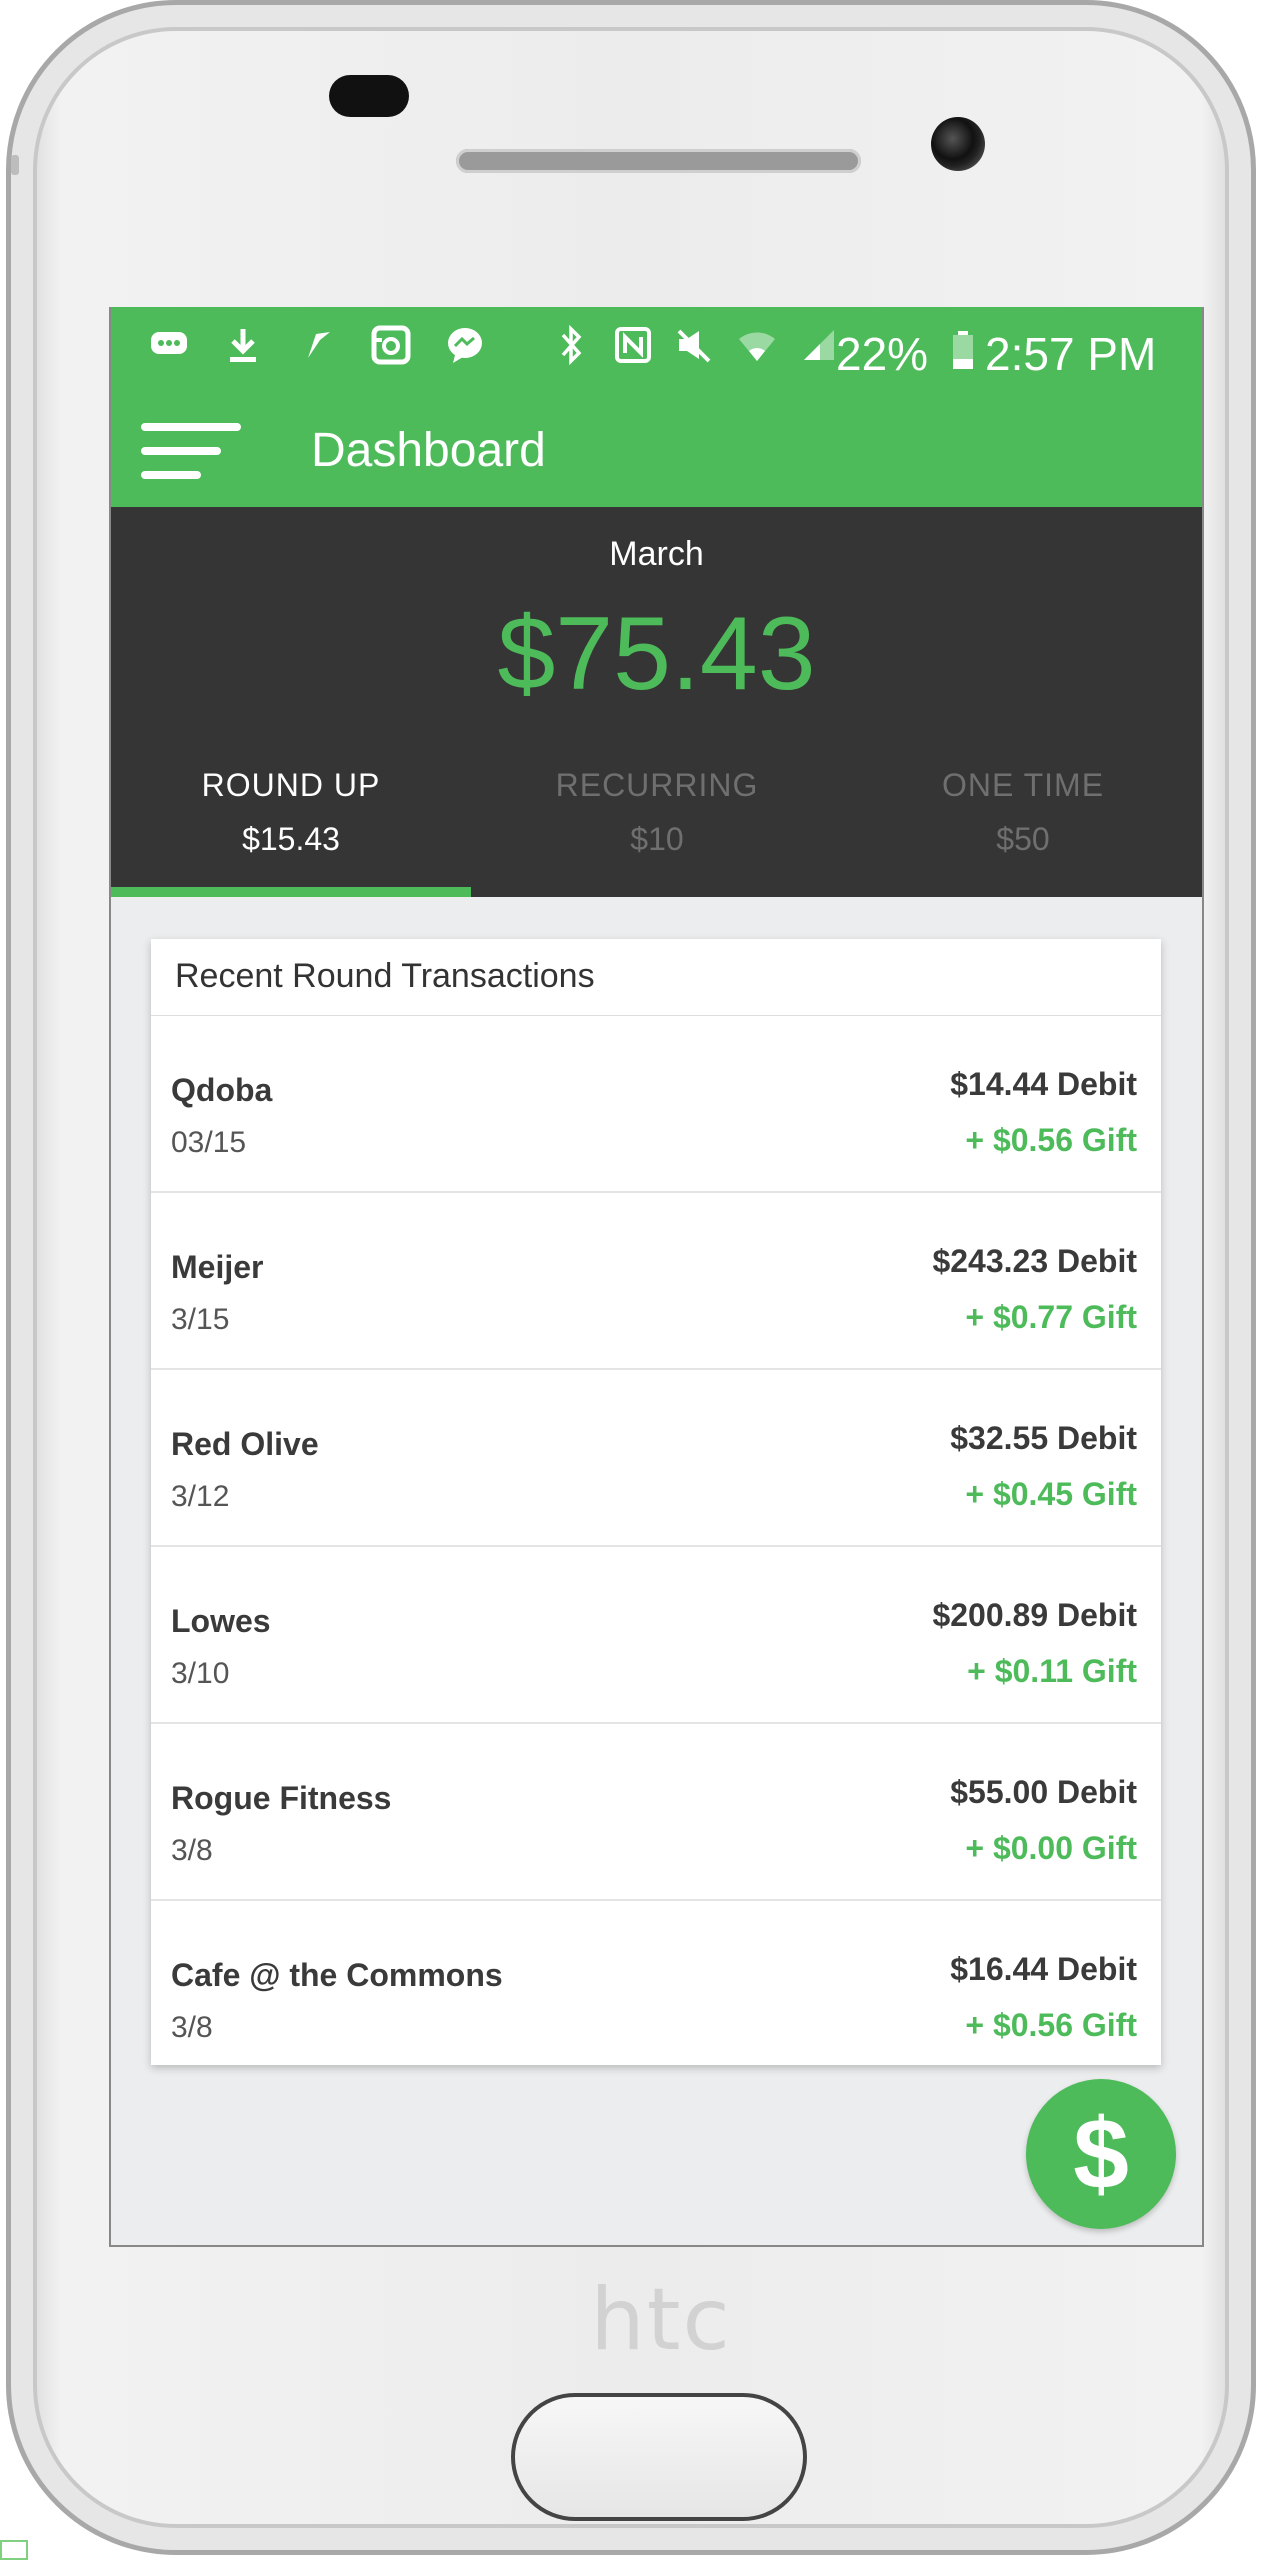 The height and width of the screenshot is (2568, 1261). What do you see at coordinates (391, 345) in the screenshot?
I see `instagram-icon` at bounding box center [391, 345].